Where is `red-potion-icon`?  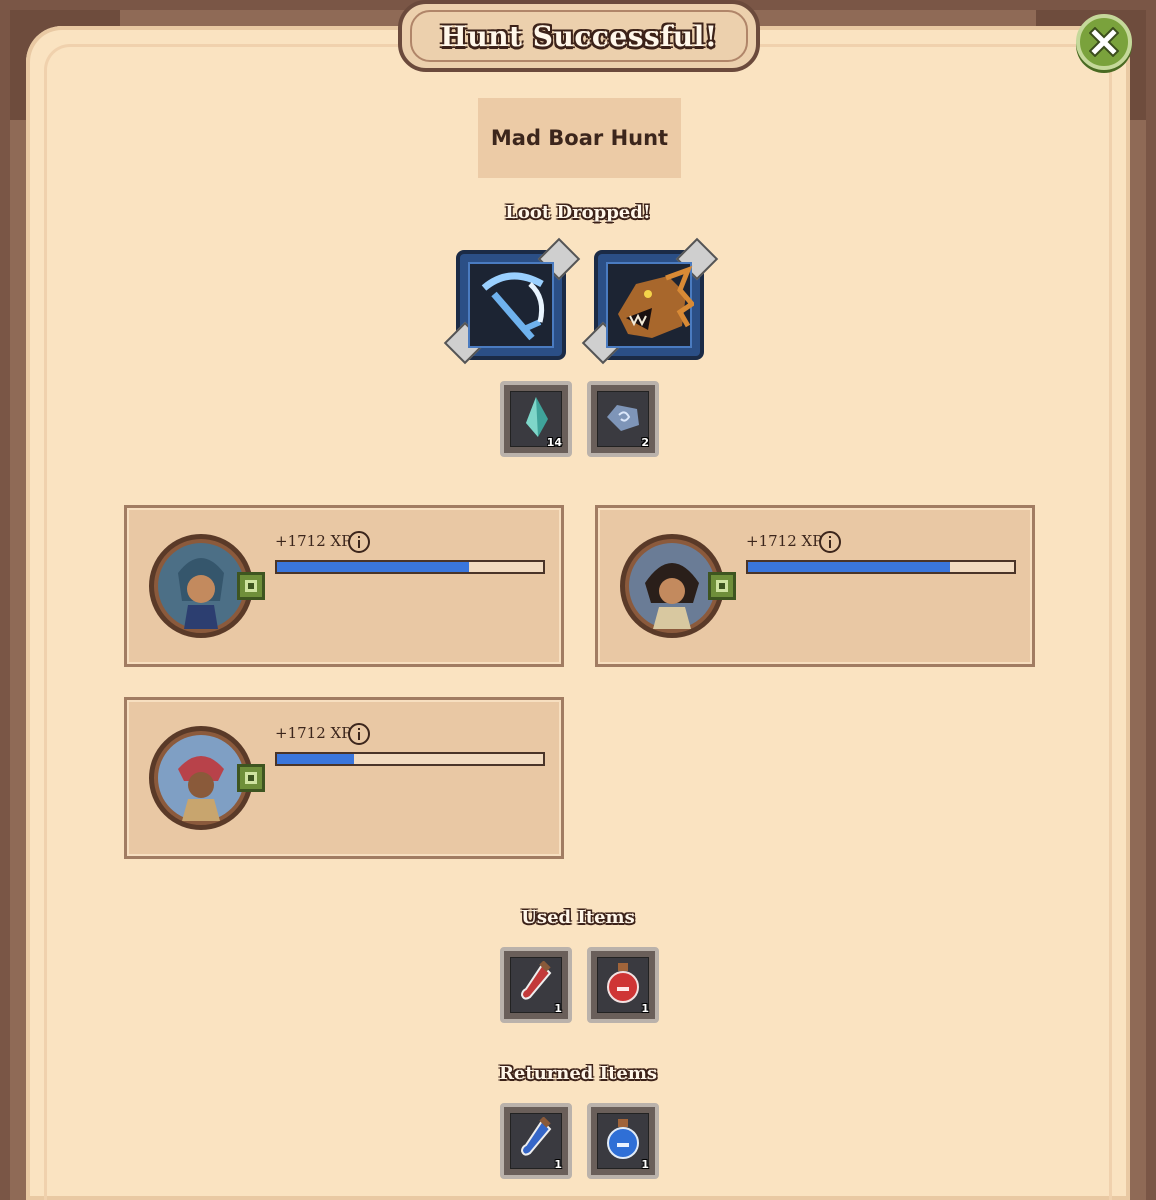
red-potion-icon is located at coordinates (623, 983).